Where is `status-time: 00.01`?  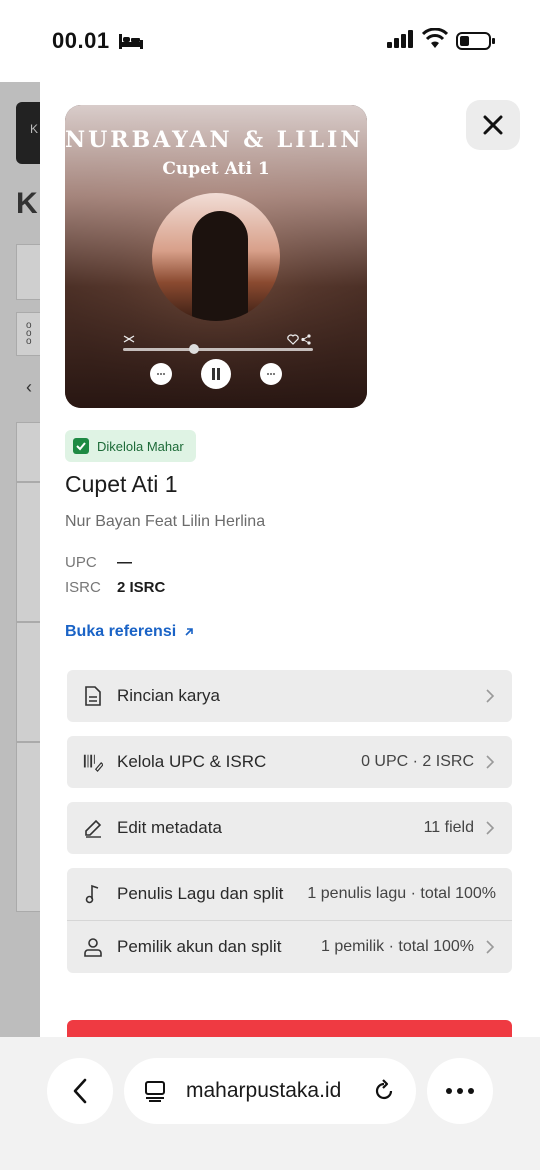
status-time: 00.01 is located at coordinates (81, 40).